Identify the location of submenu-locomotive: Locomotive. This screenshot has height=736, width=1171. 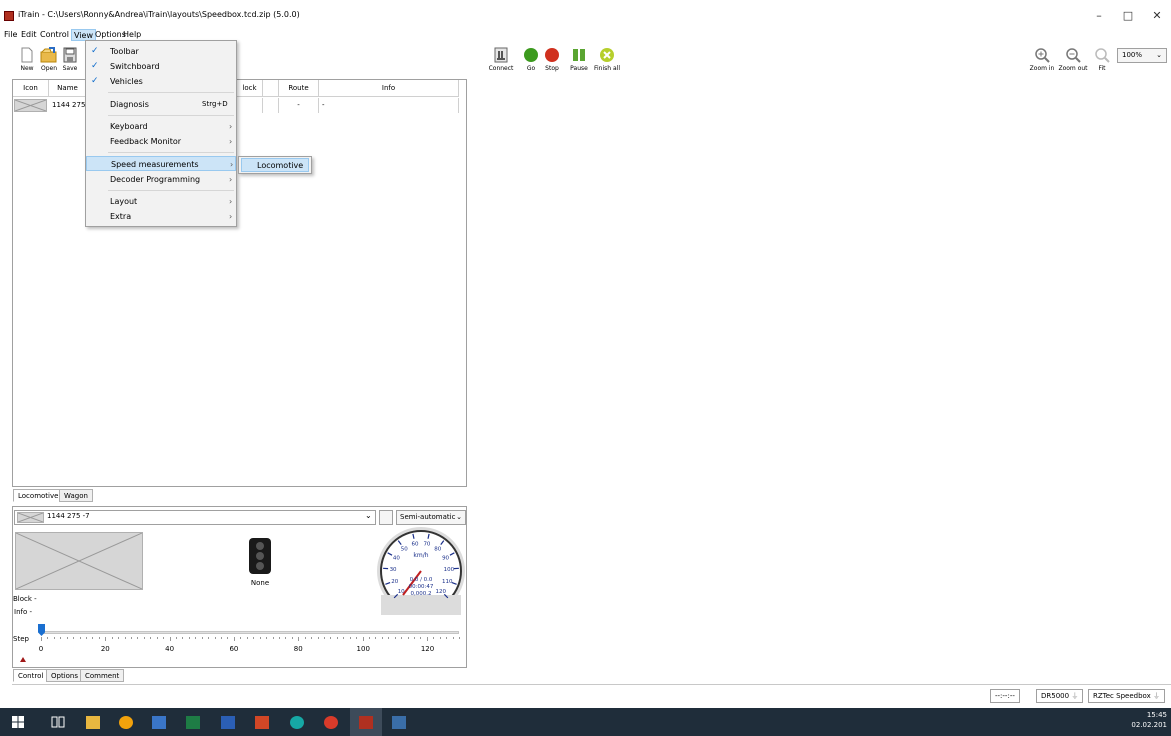
(275, 165).